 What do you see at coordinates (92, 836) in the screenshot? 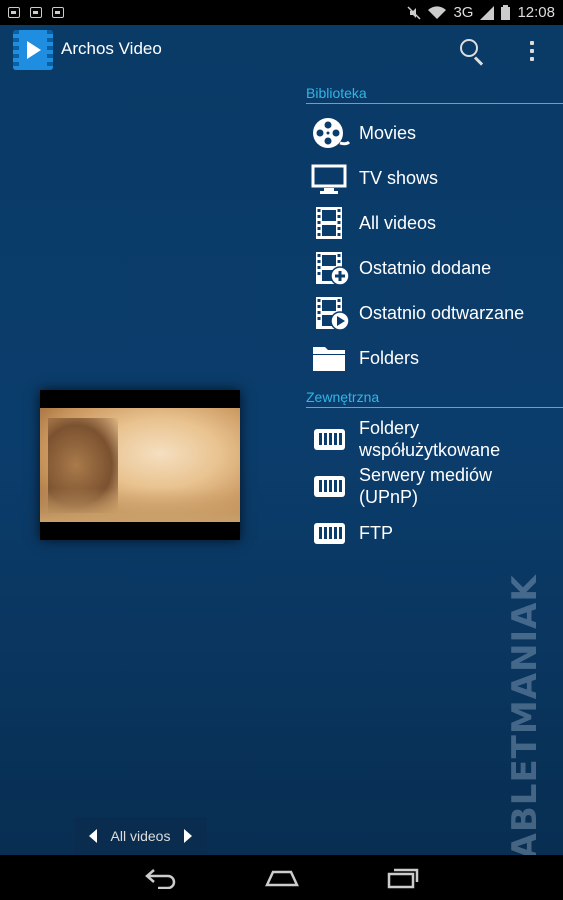
I see `chevron-left-icon` at bounding box center [92, 836].